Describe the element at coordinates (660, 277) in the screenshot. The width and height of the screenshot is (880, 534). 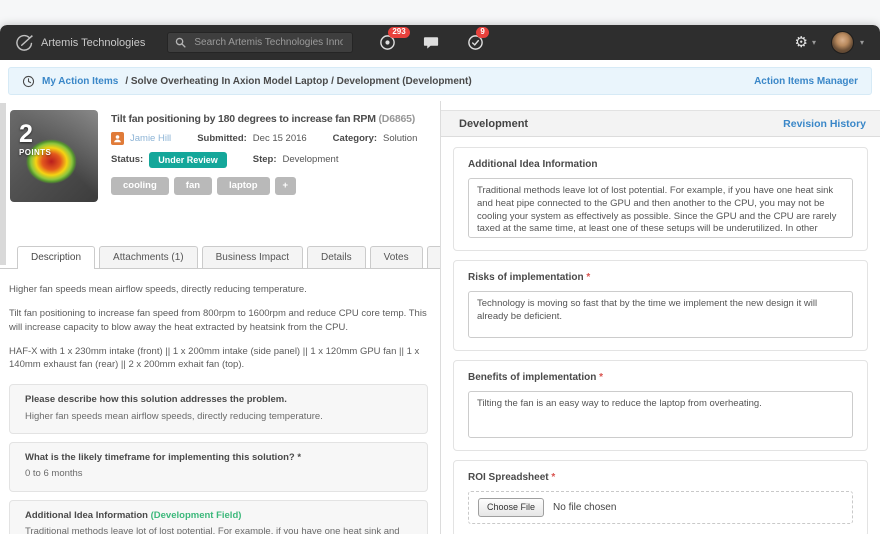
I see `field-label: Risks of implementation *` at that location.